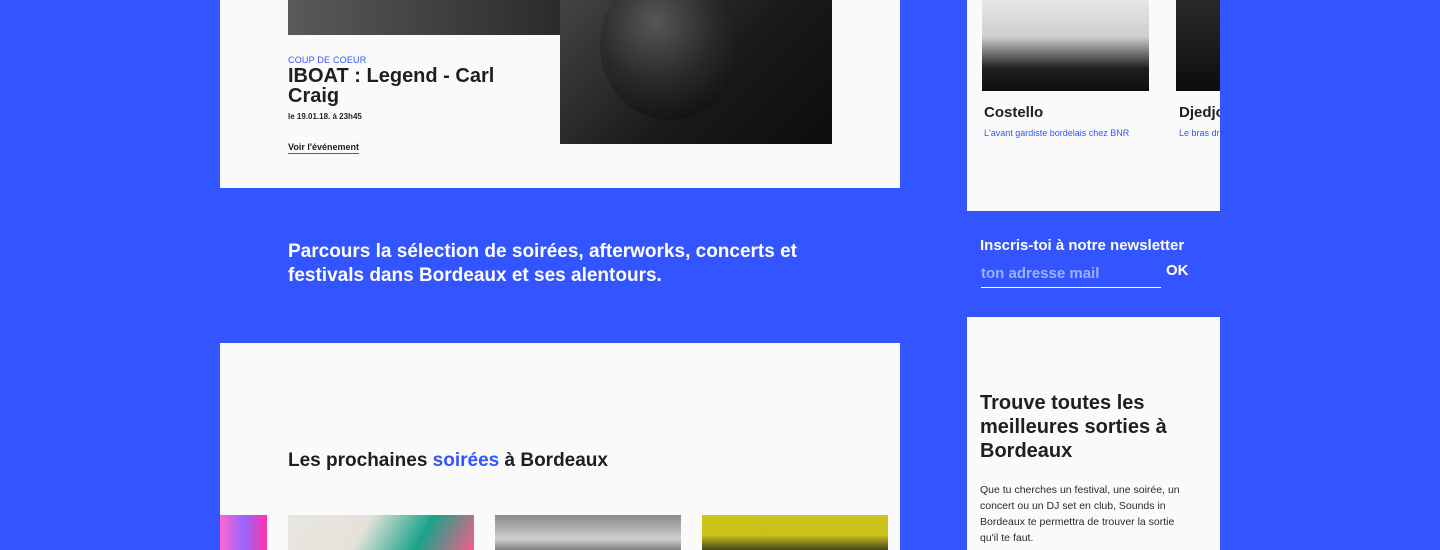 The width and height of the screenshot is (1440, 550). Describe the element at coordinates (963, 16) in the screenshot. I see `dj-card-edge` at that location.